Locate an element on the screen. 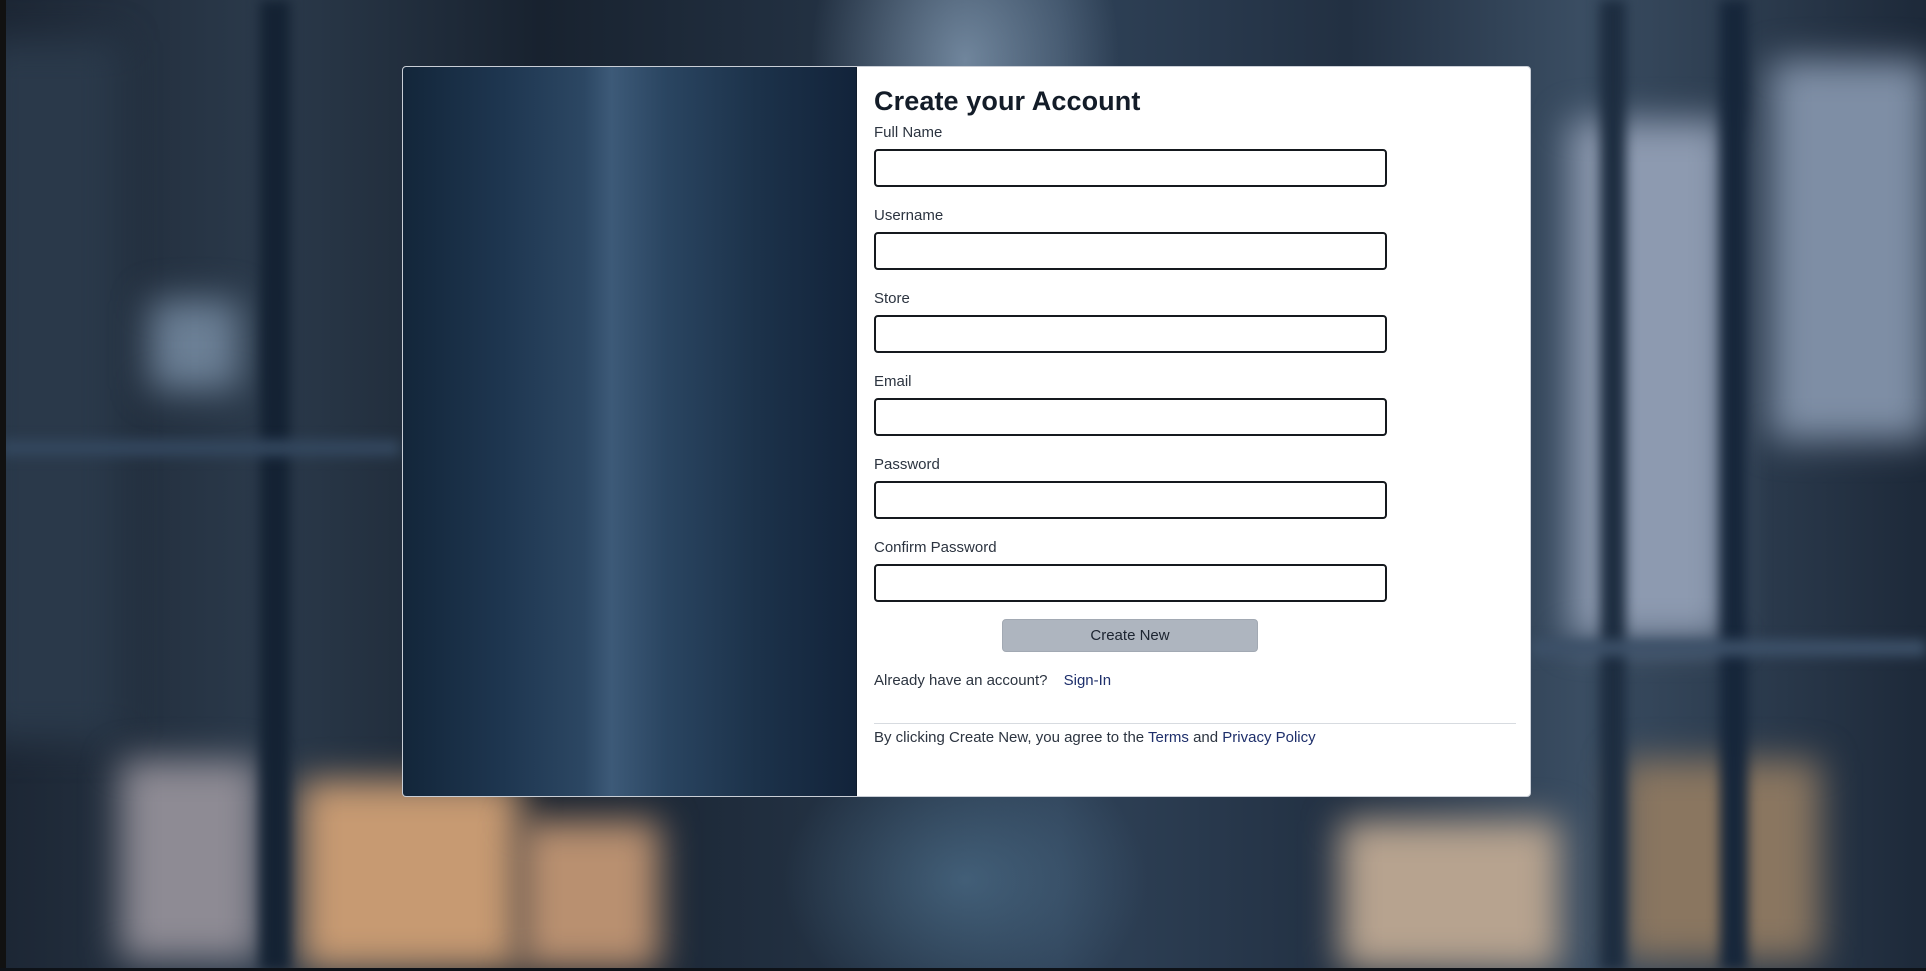 This screenshot has width=1926, height=971. privacy-policy-link: Privacy Policy is located at coordinates (1268, 737).